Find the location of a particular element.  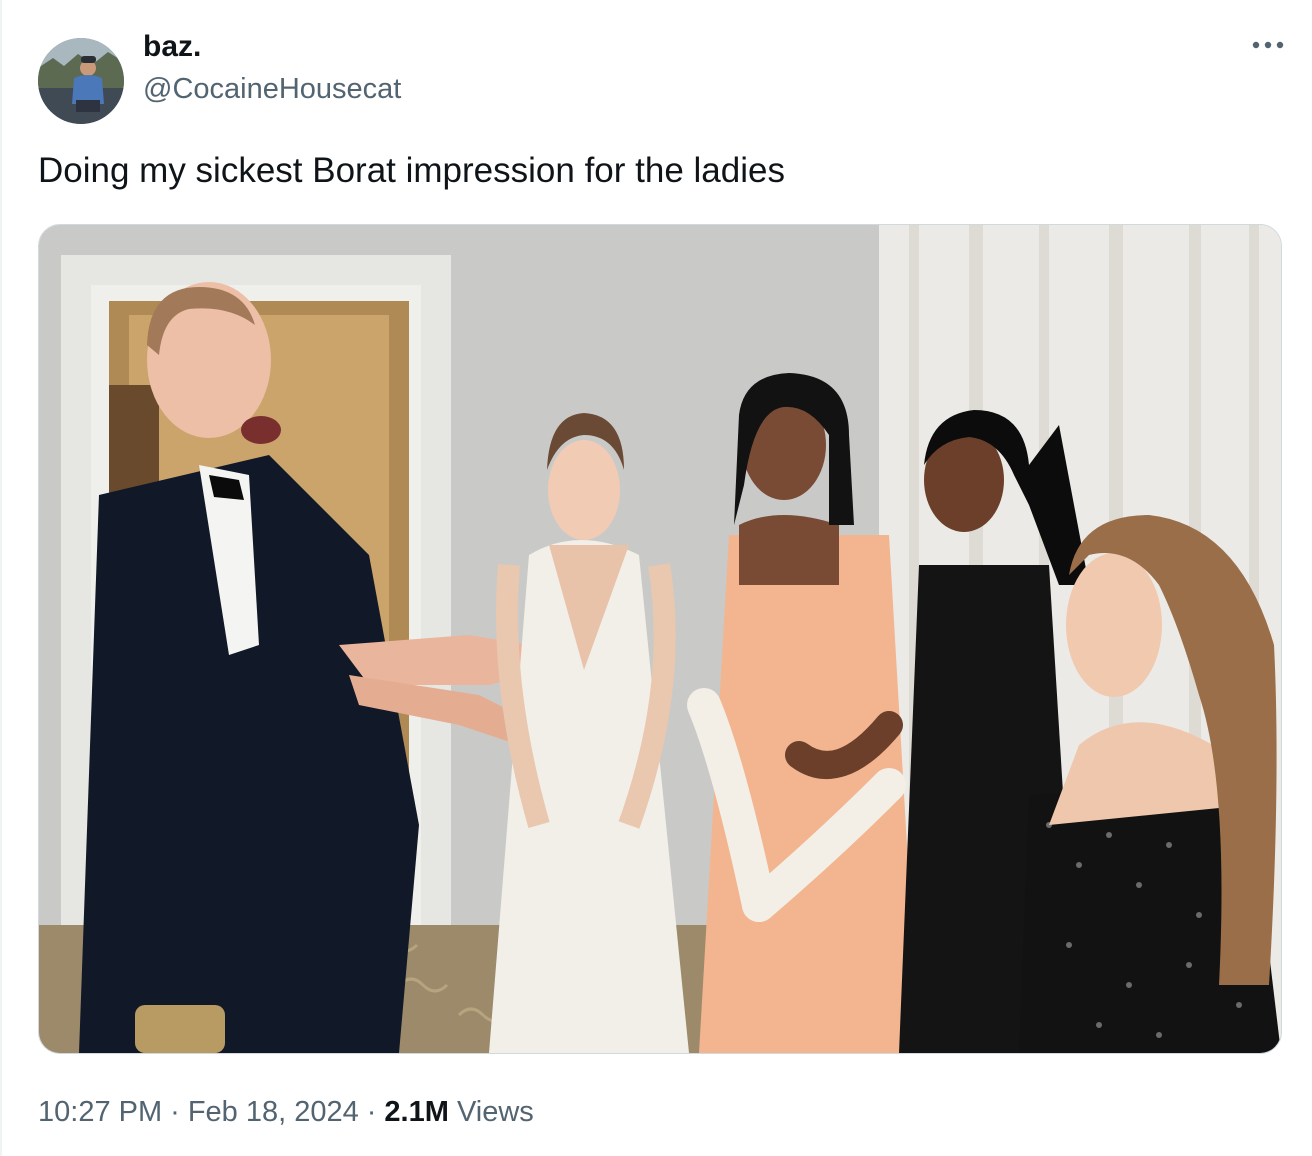

views-label: Views is located at coordinates (495, 1112).